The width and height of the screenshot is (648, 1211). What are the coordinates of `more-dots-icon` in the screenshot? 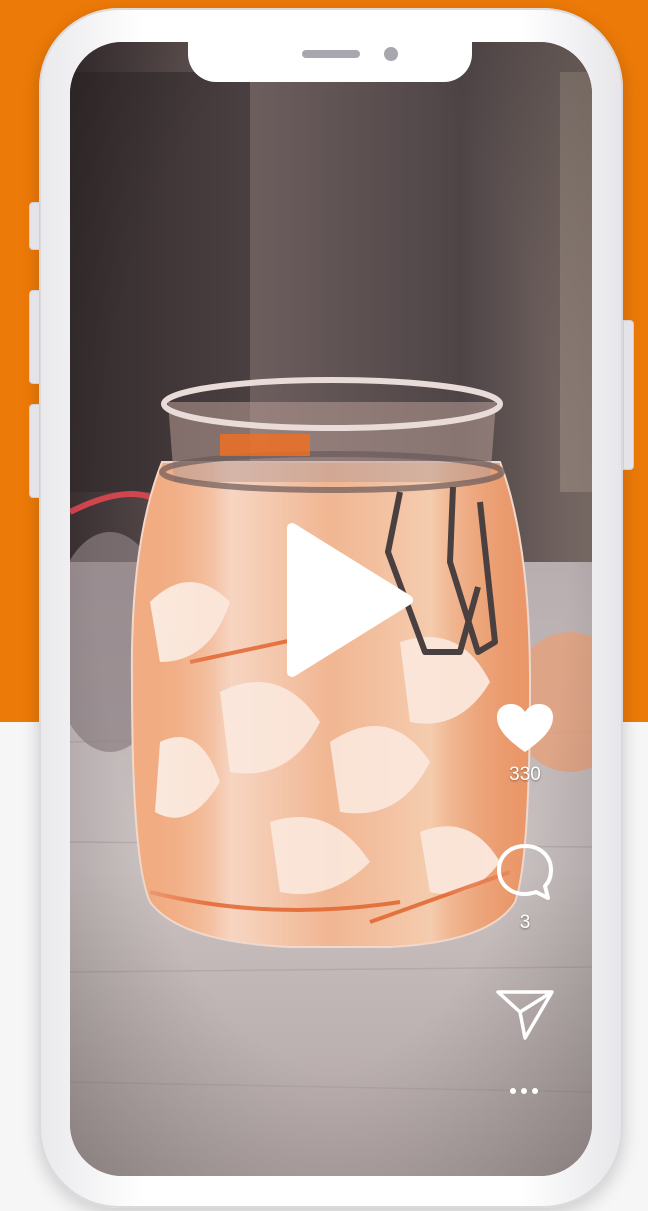 It's located at (524, 1091).